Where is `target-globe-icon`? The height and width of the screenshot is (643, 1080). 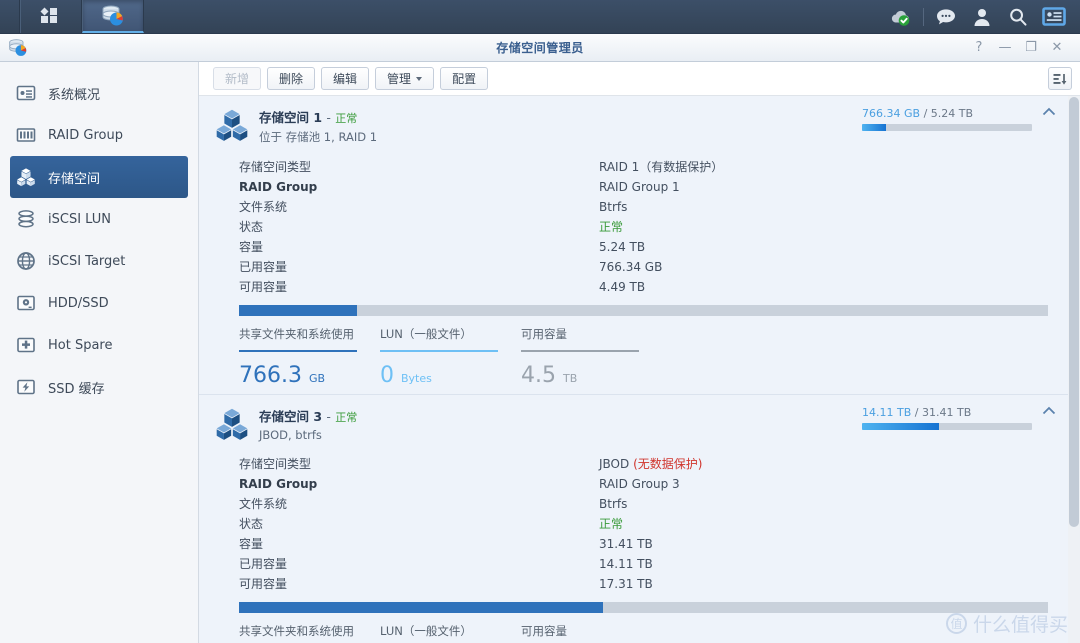
target-globe-icon is located at coordinates (26, 261).